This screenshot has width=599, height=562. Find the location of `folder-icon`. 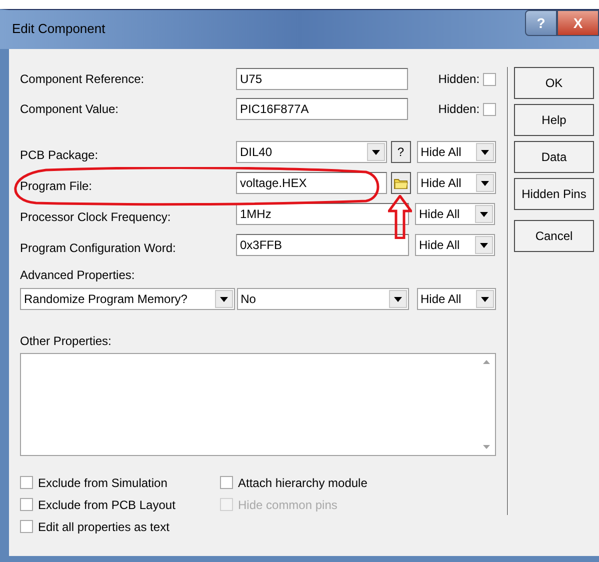

folder-icon is located at coordinates (401, 183).